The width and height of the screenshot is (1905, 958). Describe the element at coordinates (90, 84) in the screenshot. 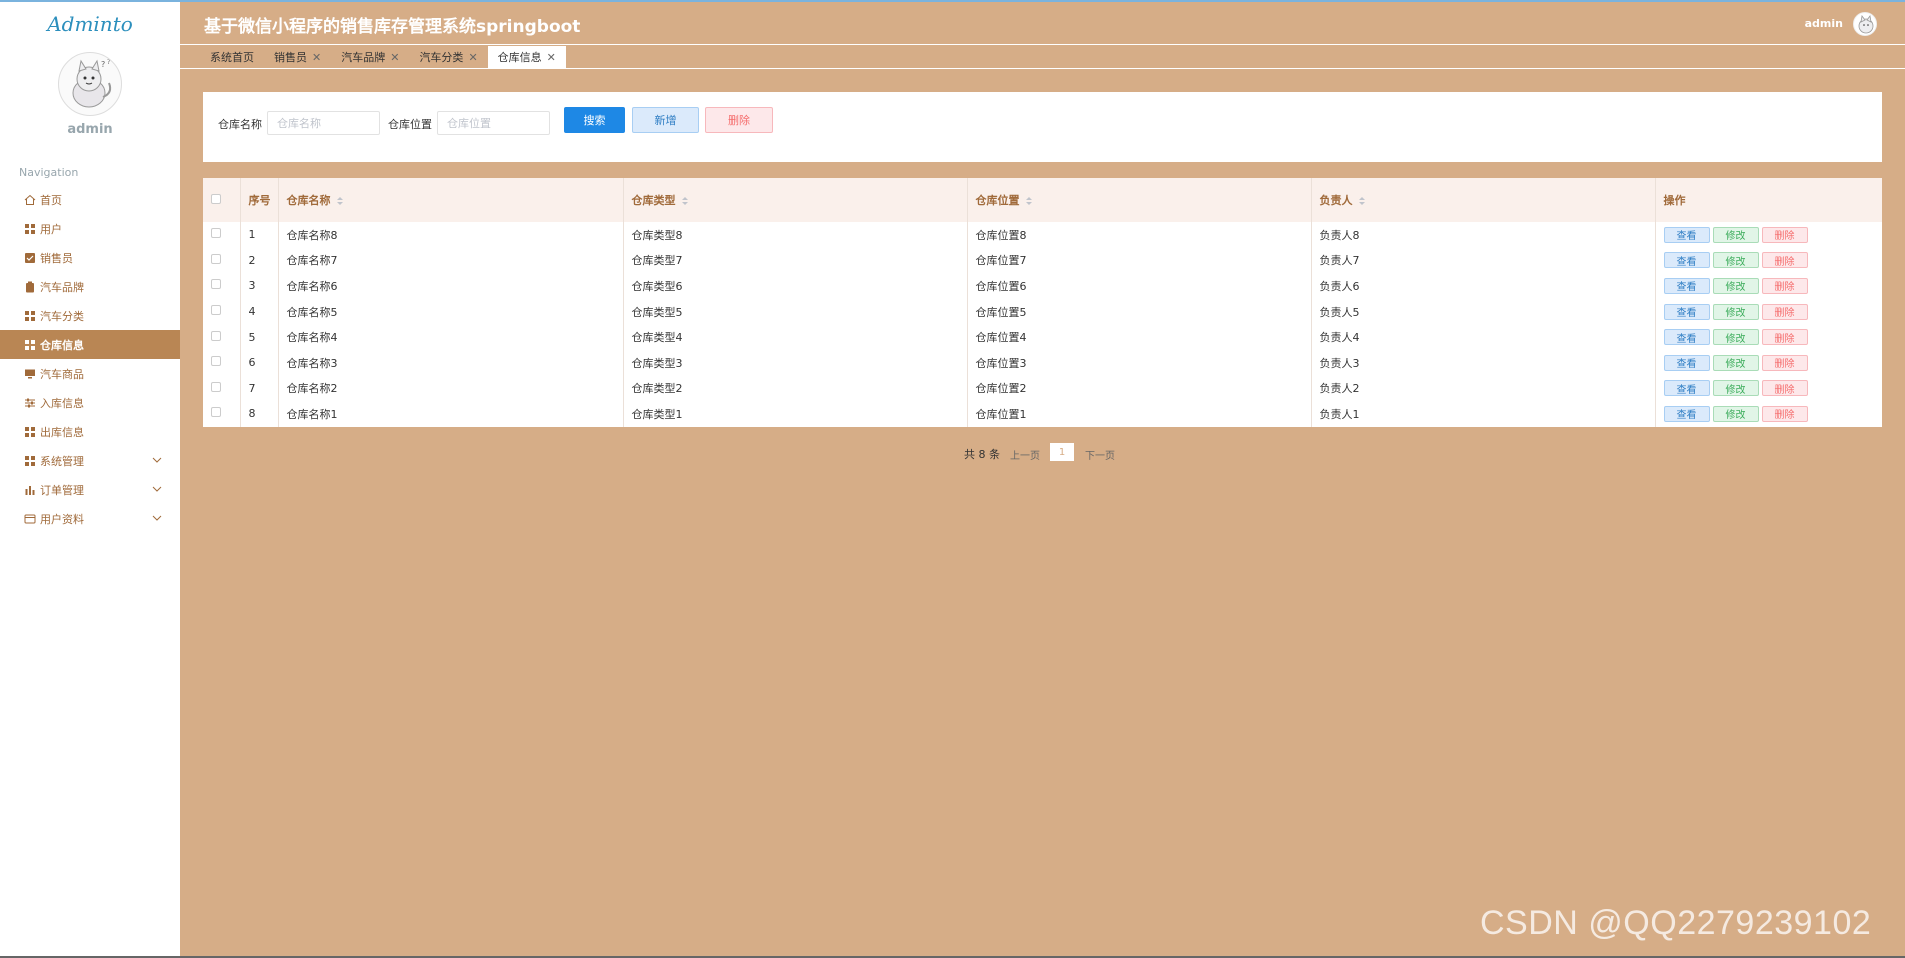

I see `avatar: ? ?` at that location.